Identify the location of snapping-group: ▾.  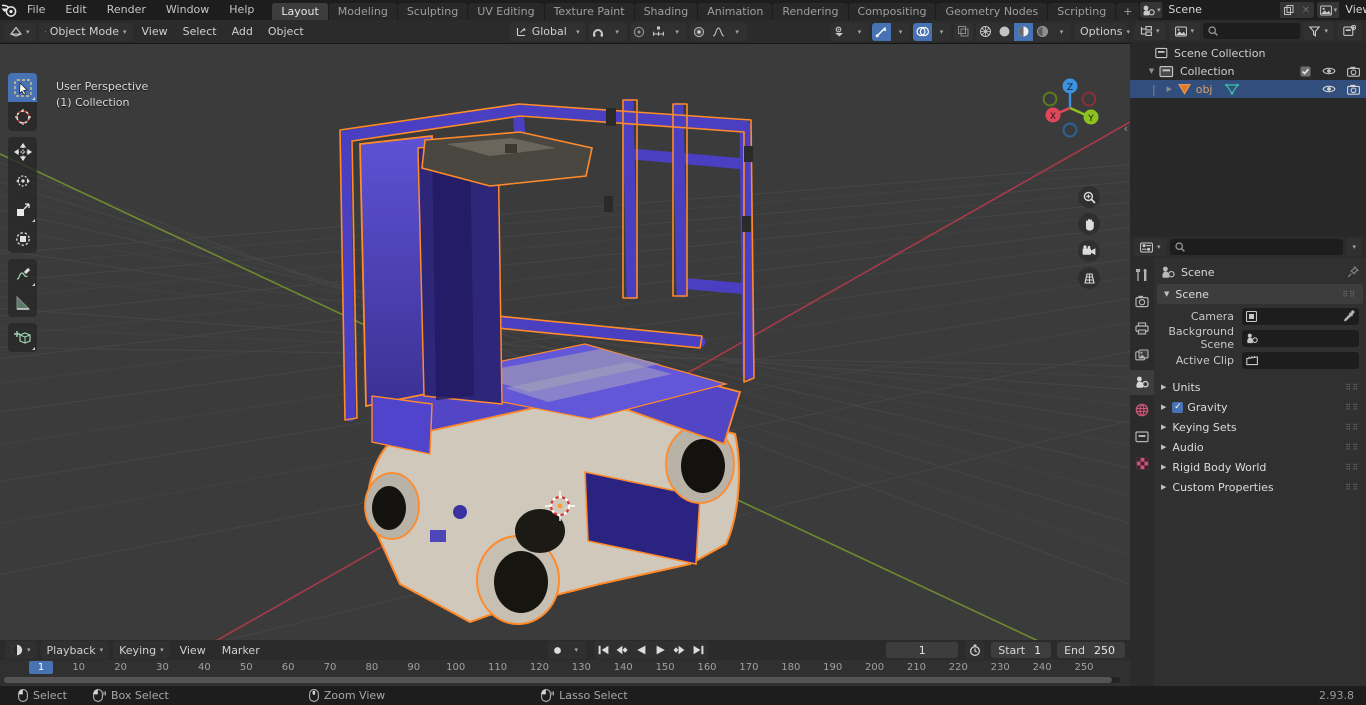
(607, 31).